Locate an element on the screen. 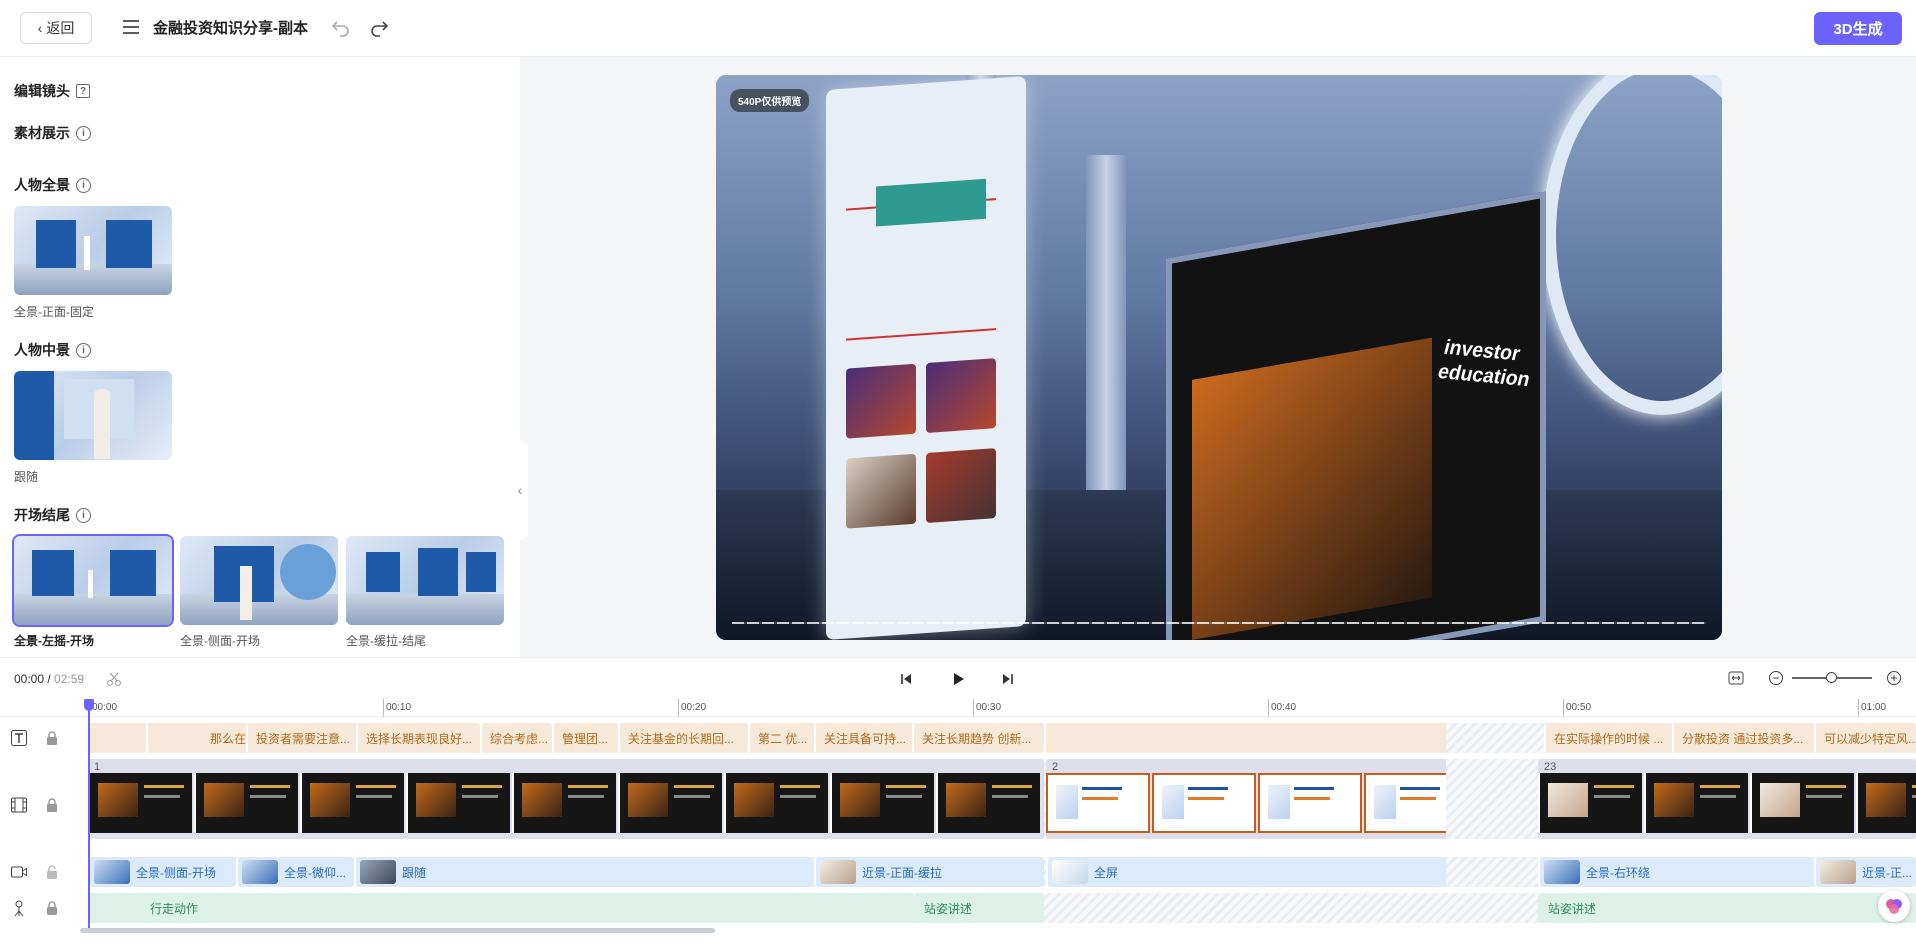 Image resolution: width=1916 pixels, height=950 pixels. playhead-handle is located at coordinates (89, 705).